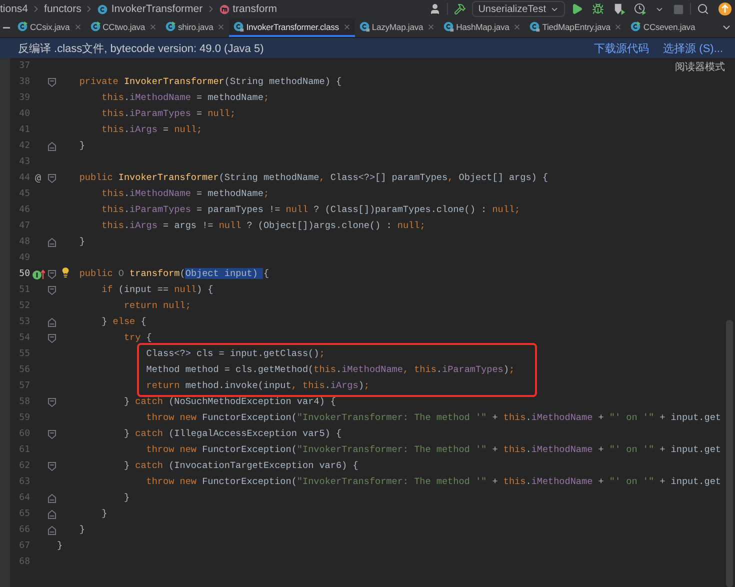 The image size is (735, 587). What do you see at coordinates (123, 322) in the screenshot?
I see `code-line: } else {` at bounding box center [123, 322].